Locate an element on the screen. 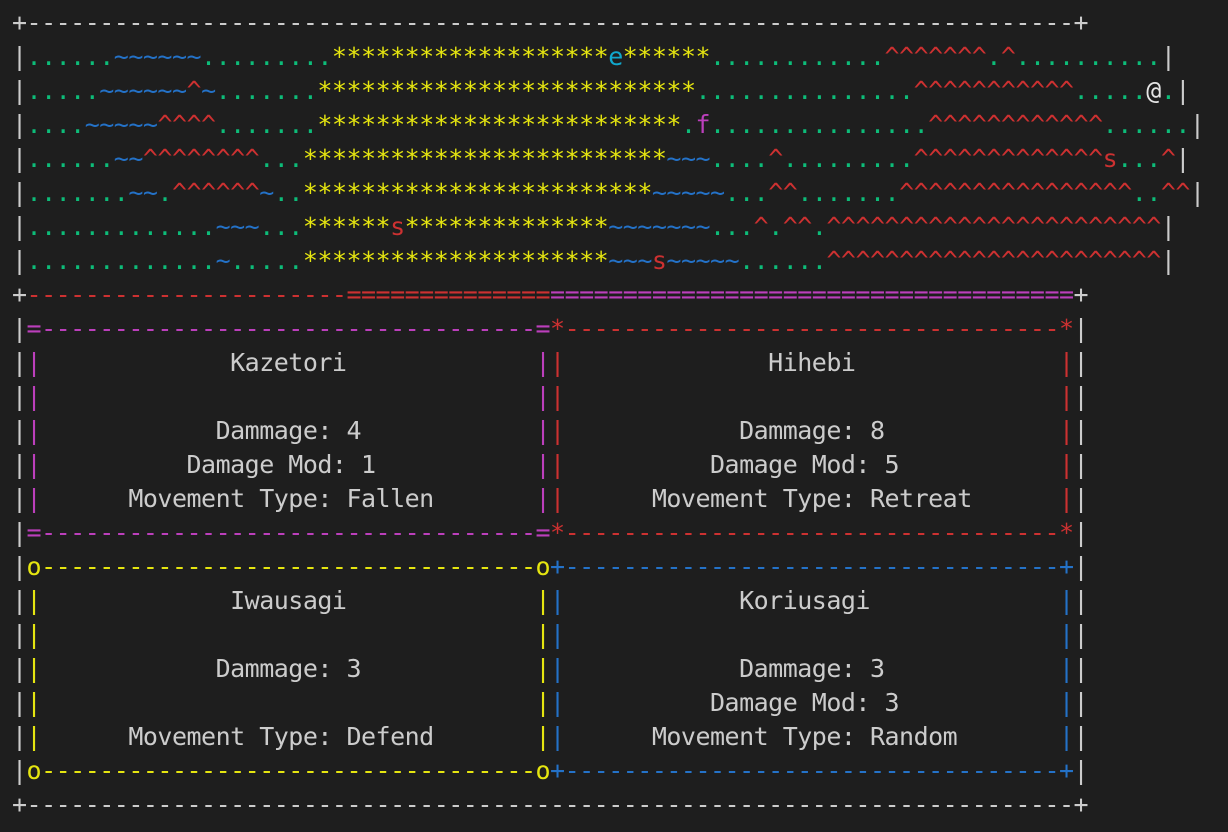 The image size is (1228, 832). terrain-water: ~~~ is located at coordinates (237, 226).